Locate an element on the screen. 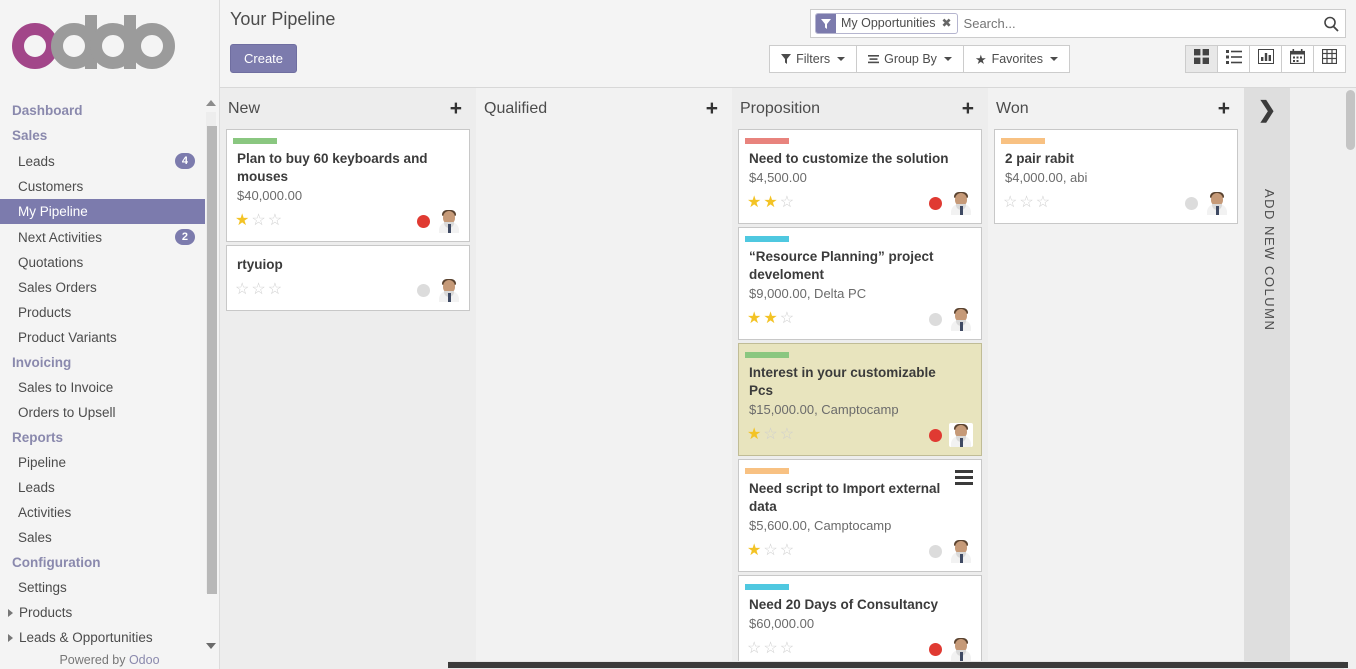 The image size is (1356, 669). sidebar-item-product-variants: Product Variants is located at coordinates (102, 337).